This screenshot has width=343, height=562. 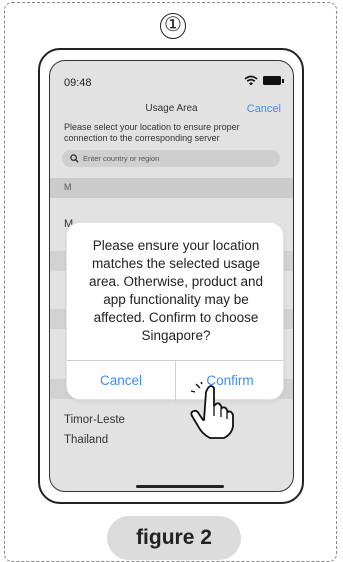 I want to click on dialog-cancel-button: Cancel, so click(x=121, y=381).